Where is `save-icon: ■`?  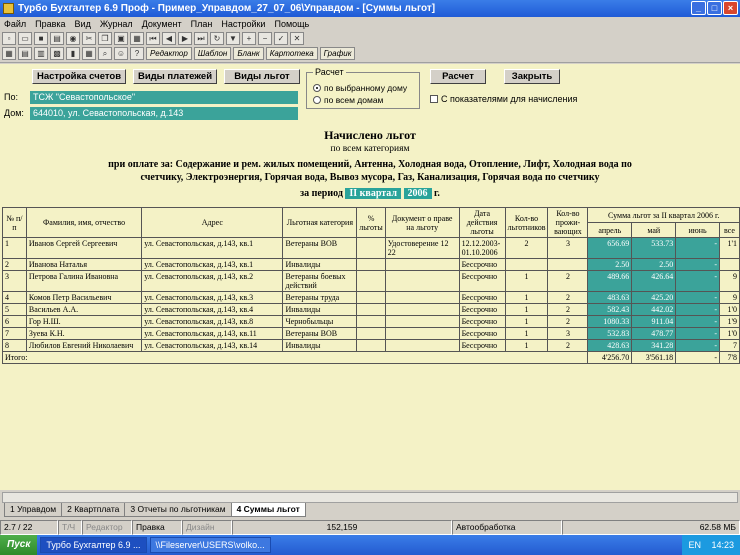 save-icon: ■ is located at coordinates (41, 38).